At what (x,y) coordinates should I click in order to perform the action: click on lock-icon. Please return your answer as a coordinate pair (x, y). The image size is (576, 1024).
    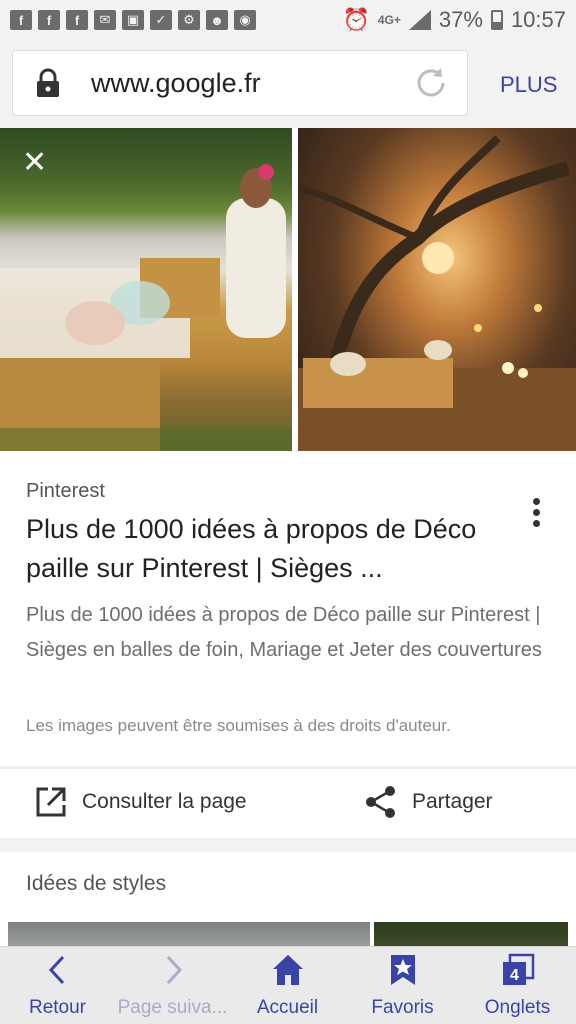
    Looking at the image, I should click on (48, 82).